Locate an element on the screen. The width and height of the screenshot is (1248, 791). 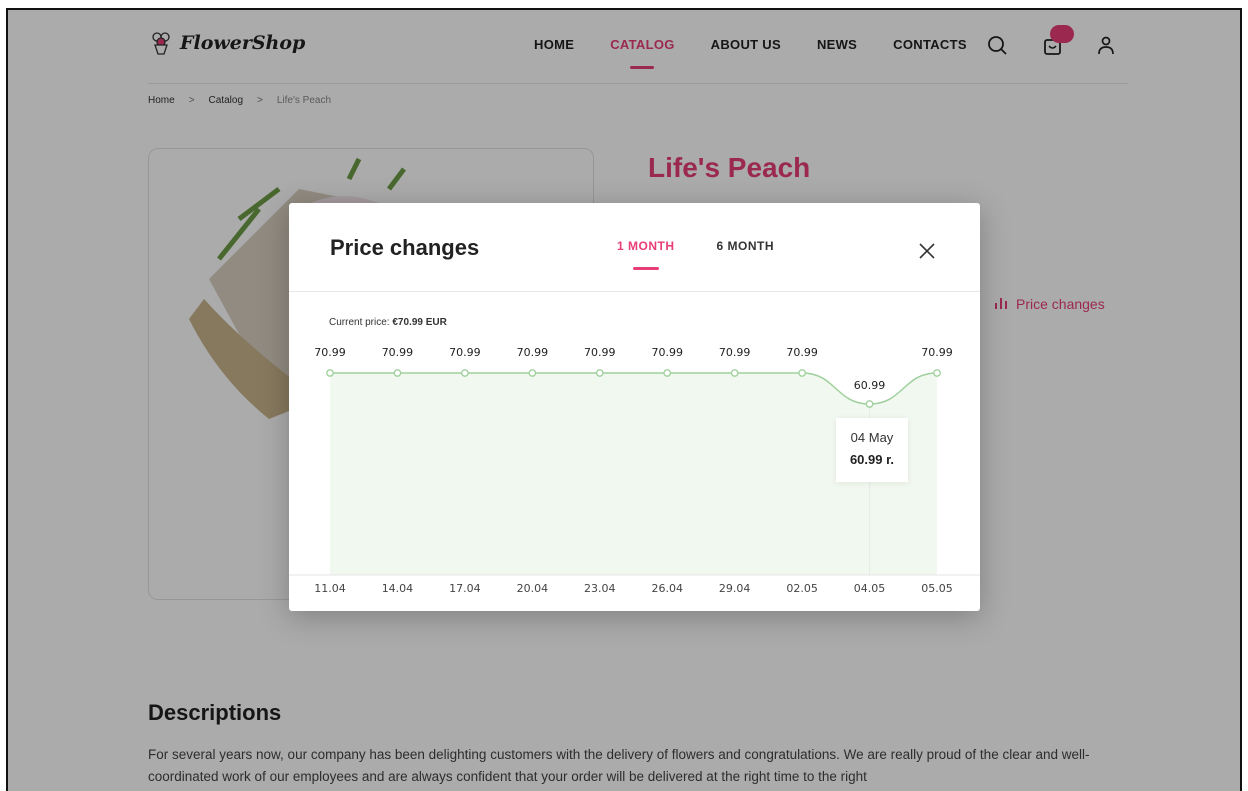
x-tick-label: 29.04 is located at coordinates (735, 588).